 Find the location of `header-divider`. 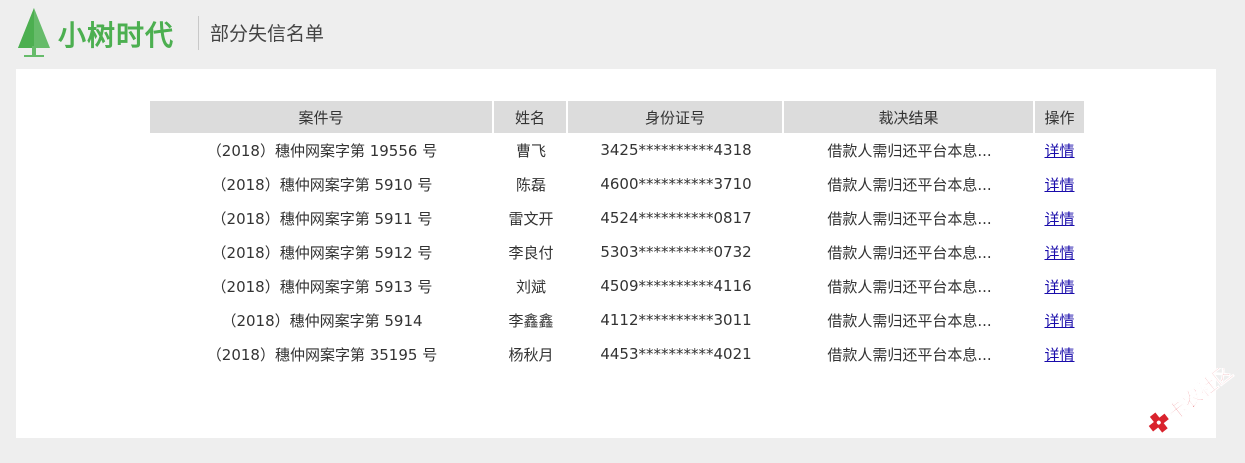

header-divider is located at coordinates (198, 33).